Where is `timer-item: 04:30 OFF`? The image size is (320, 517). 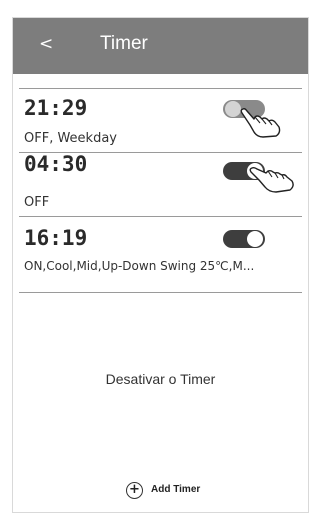 timer-item: 04:30 OFF is located at coordinates (160, 182).